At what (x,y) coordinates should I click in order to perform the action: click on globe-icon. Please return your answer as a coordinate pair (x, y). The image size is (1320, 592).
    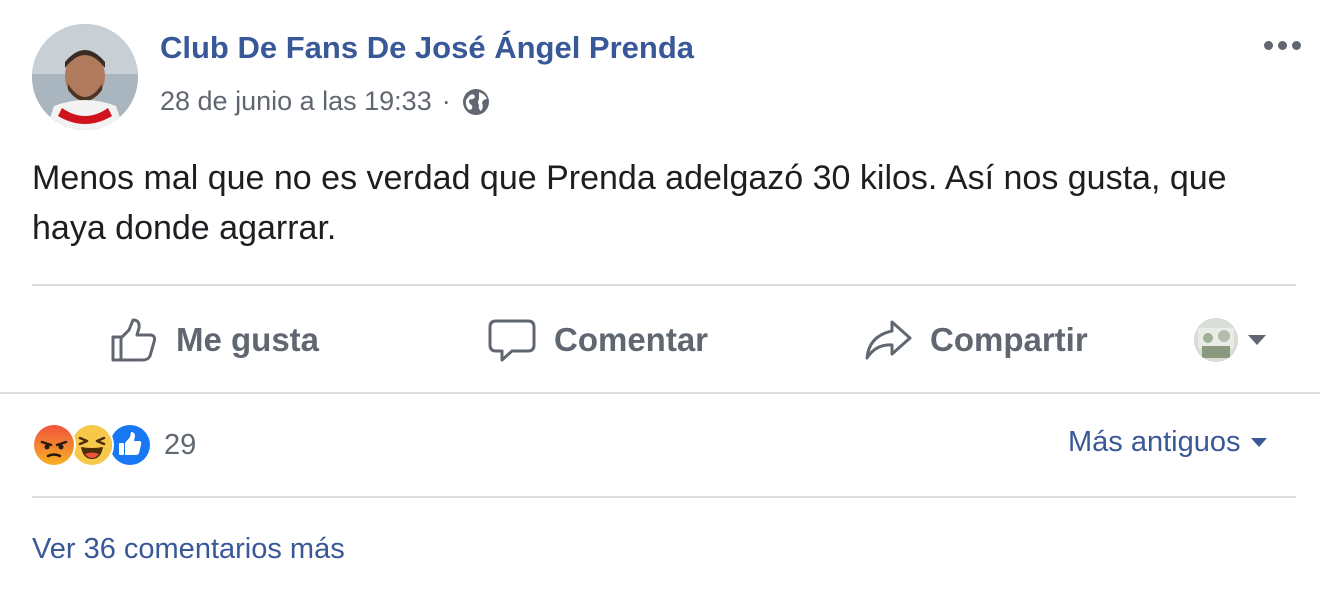
    Looking at the image, I should click on (476, 102).